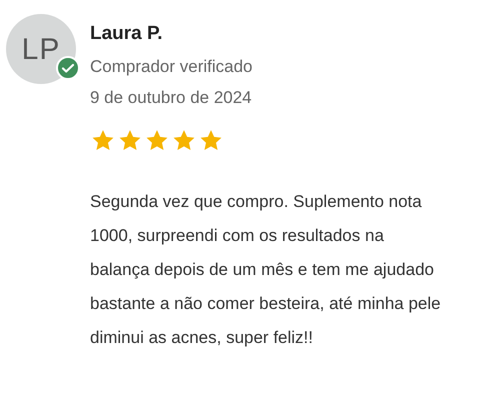 The height and width of the screenshot is (400, 500). What do you see at coordinates (171, 98) in the screenshot?
I see `review-date: 9 de outubro de 2024` at bounding box center [171, 98].